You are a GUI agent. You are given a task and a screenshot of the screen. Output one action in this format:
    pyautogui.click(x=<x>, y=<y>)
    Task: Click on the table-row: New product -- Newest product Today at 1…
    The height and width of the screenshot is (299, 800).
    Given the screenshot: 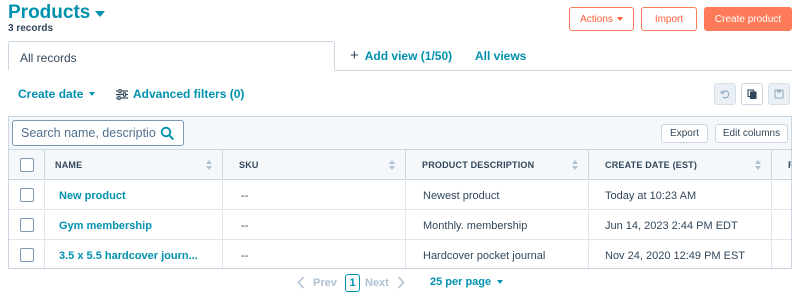 What is the action you would take?
    pyautogui.click(x=400, y=195)
    